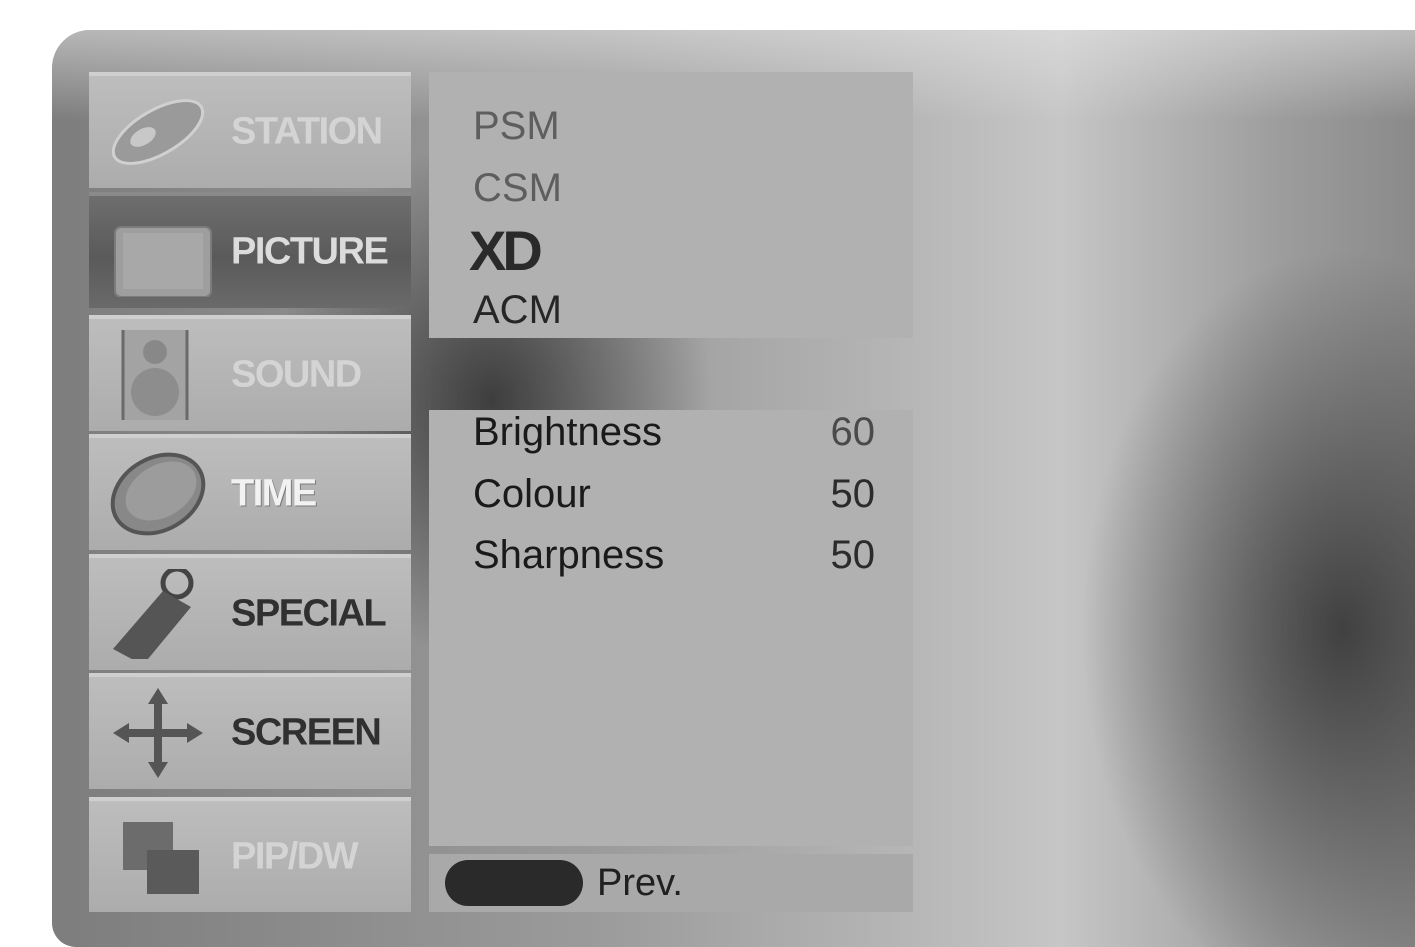 The height and width of the screenshot is (947, 1415). What do you see at coordinates (853, 555) in the screenshot?
I see `sharpness-value: 50` at bounding box center [853, 555].